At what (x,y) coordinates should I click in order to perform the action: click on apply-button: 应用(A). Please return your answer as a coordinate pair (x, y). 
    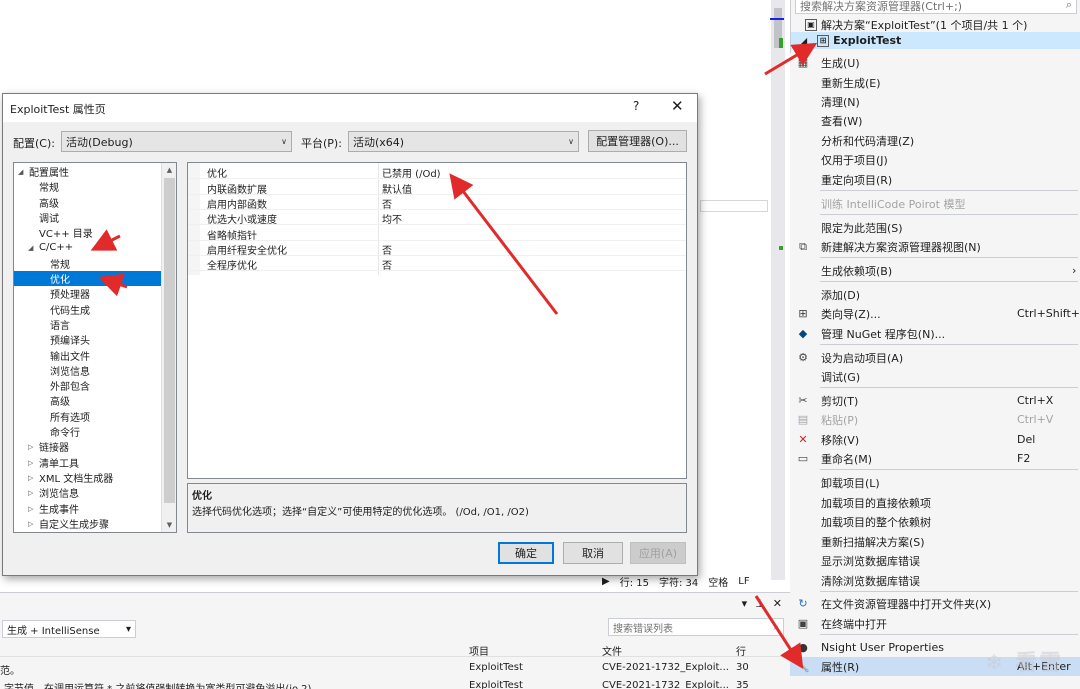
    Looking at the image, I should click on (658, 553).